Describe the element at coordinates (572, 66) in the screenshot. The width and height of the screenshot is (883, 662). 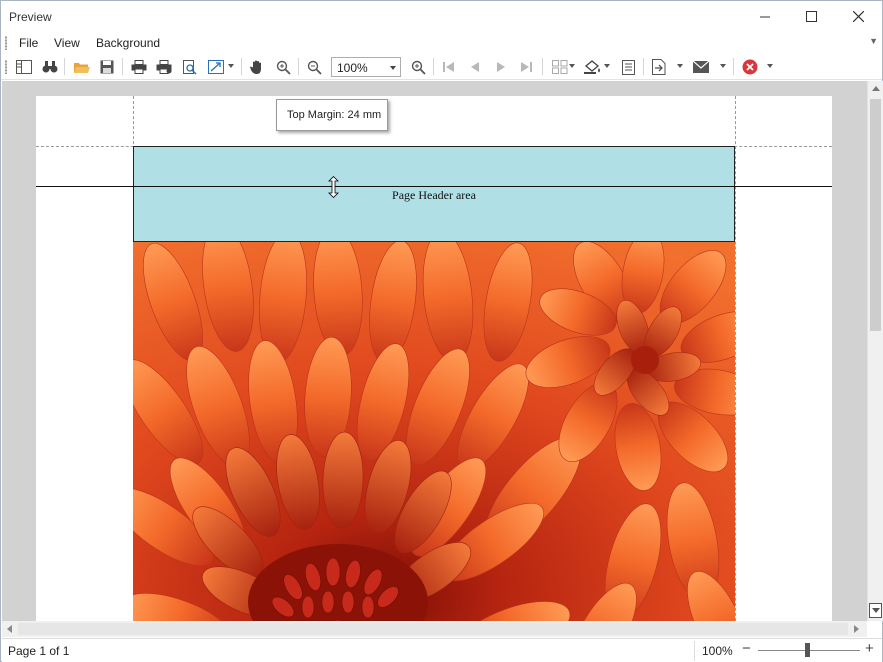
I see `multiple-pages-dropdown-icon` at that location.